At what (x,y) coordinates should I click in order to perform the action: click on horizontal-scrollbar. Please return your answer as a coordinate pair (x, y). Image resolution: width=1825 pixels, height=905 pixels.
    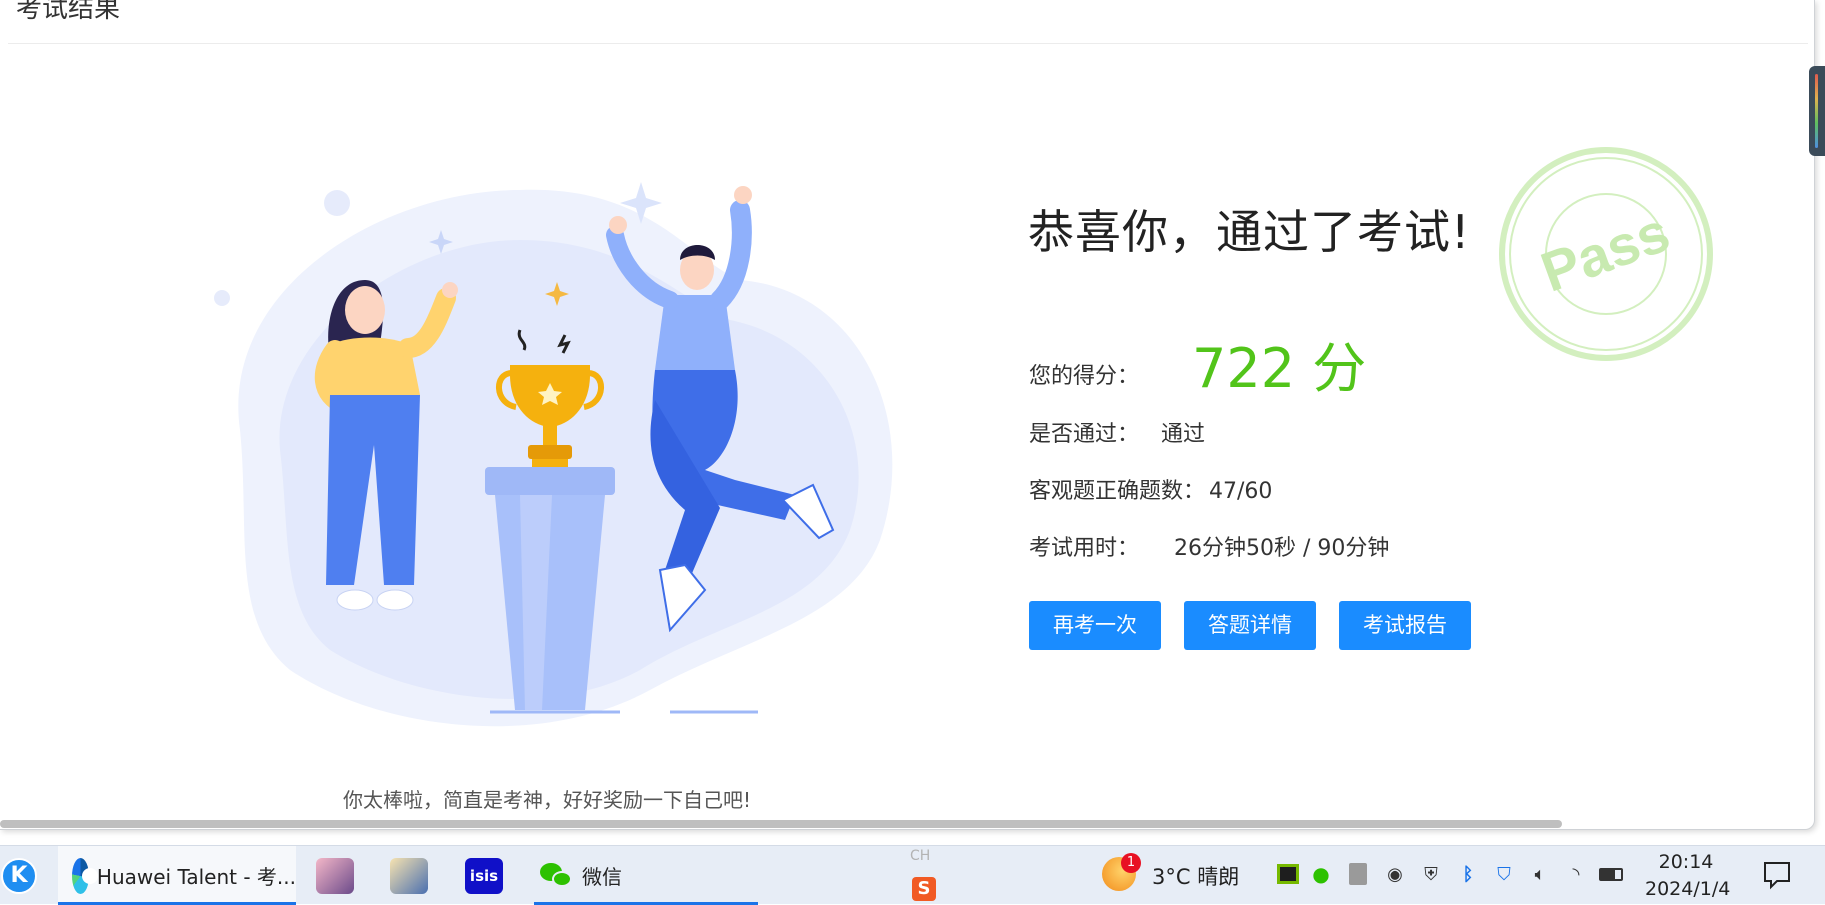
    Looking at the image, I should click on (781, 824).